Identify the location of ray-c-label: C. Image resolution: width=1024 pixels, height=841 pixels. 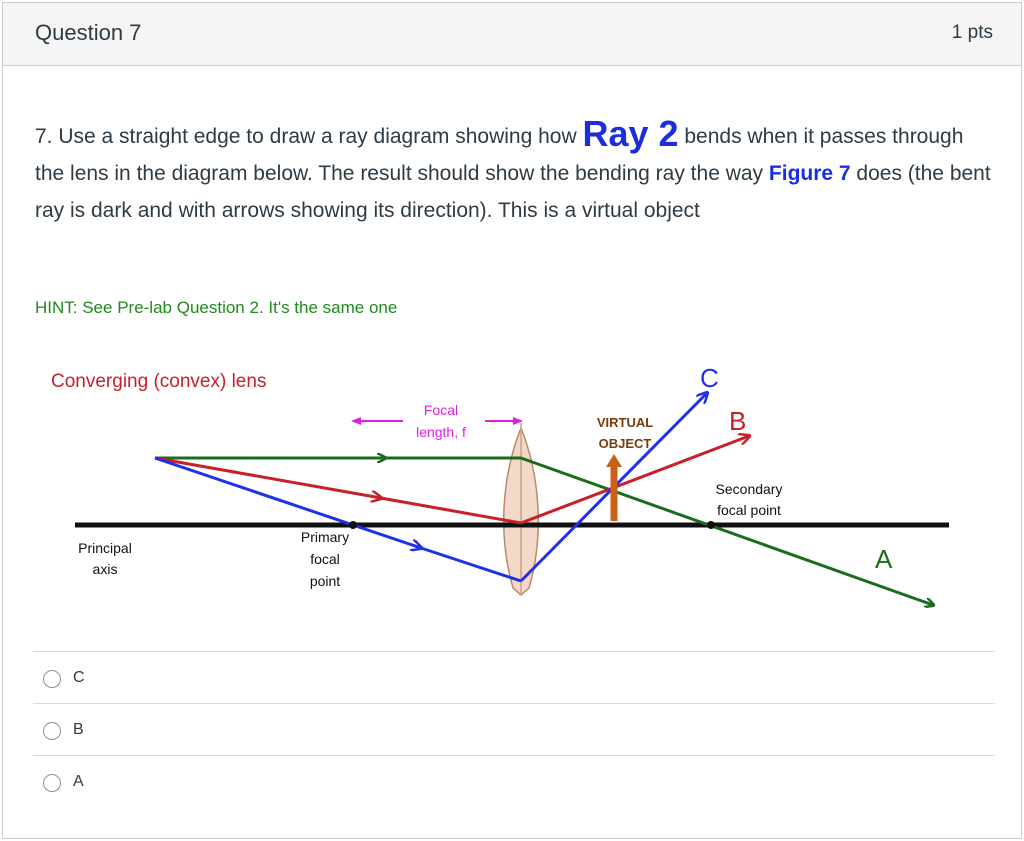
(709, 378).